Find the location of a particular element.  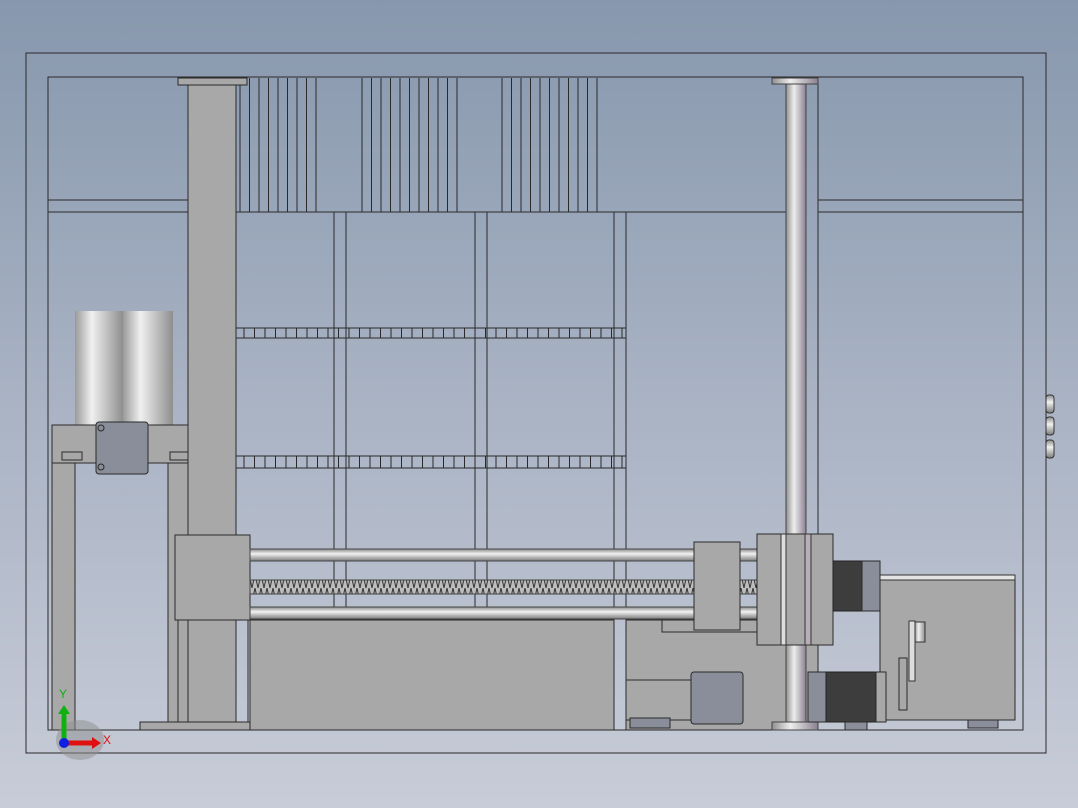

rack-teeth is located at coordinates (433, 398).